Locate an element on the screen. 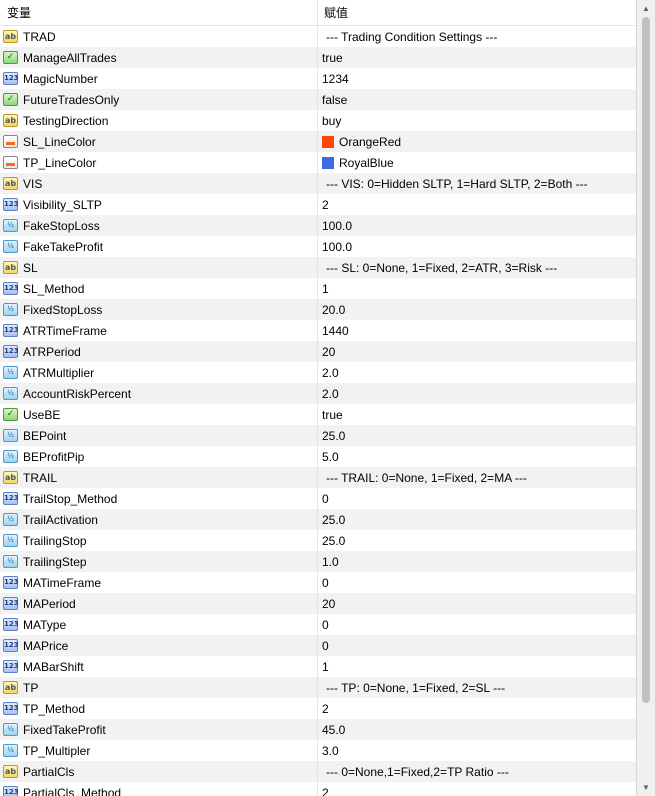 The height and width of the screenshot is (796, 655). table-row: 123 TP_Method 2 is located at coordinates (318, 708).